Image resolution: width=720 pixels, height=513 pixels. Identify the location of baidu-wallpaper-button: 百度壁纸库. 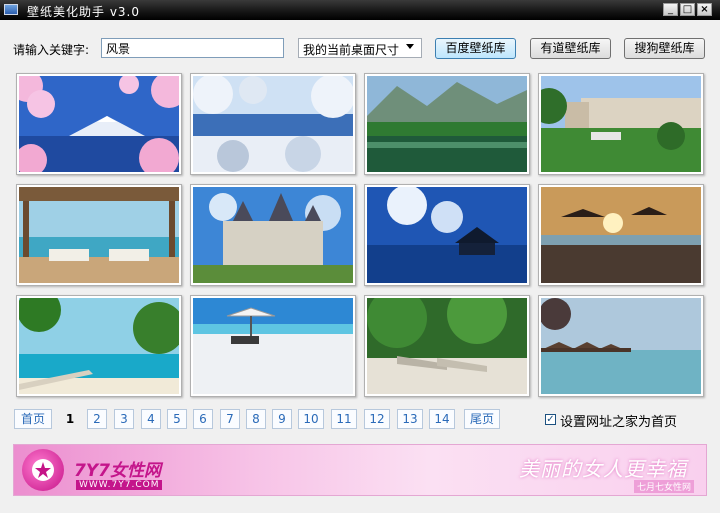
(475, 48).